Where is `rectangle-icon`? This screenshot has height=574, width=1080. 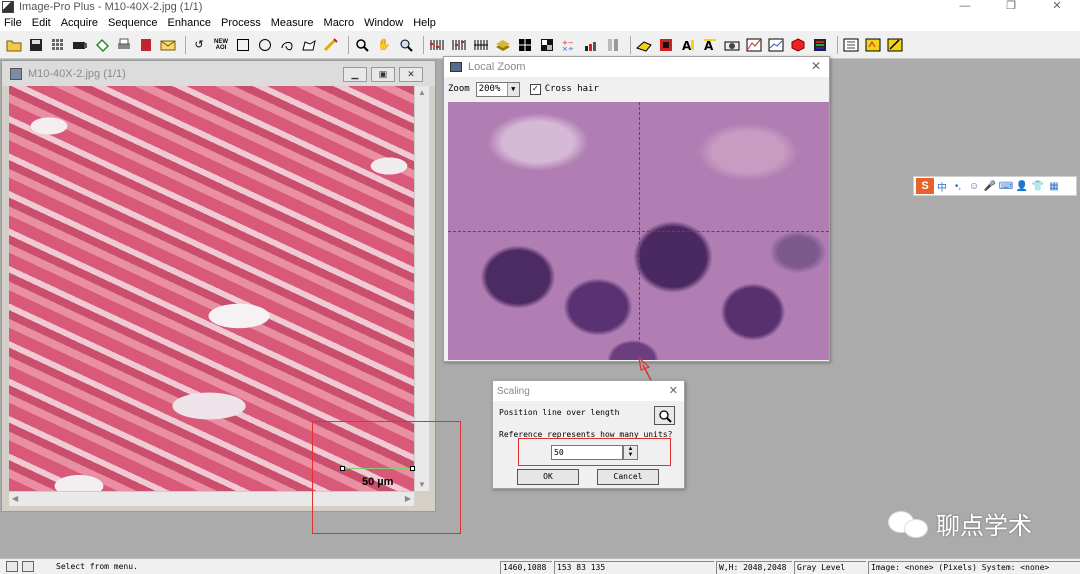
rectangle-icon is located at coordinates (243, 45).